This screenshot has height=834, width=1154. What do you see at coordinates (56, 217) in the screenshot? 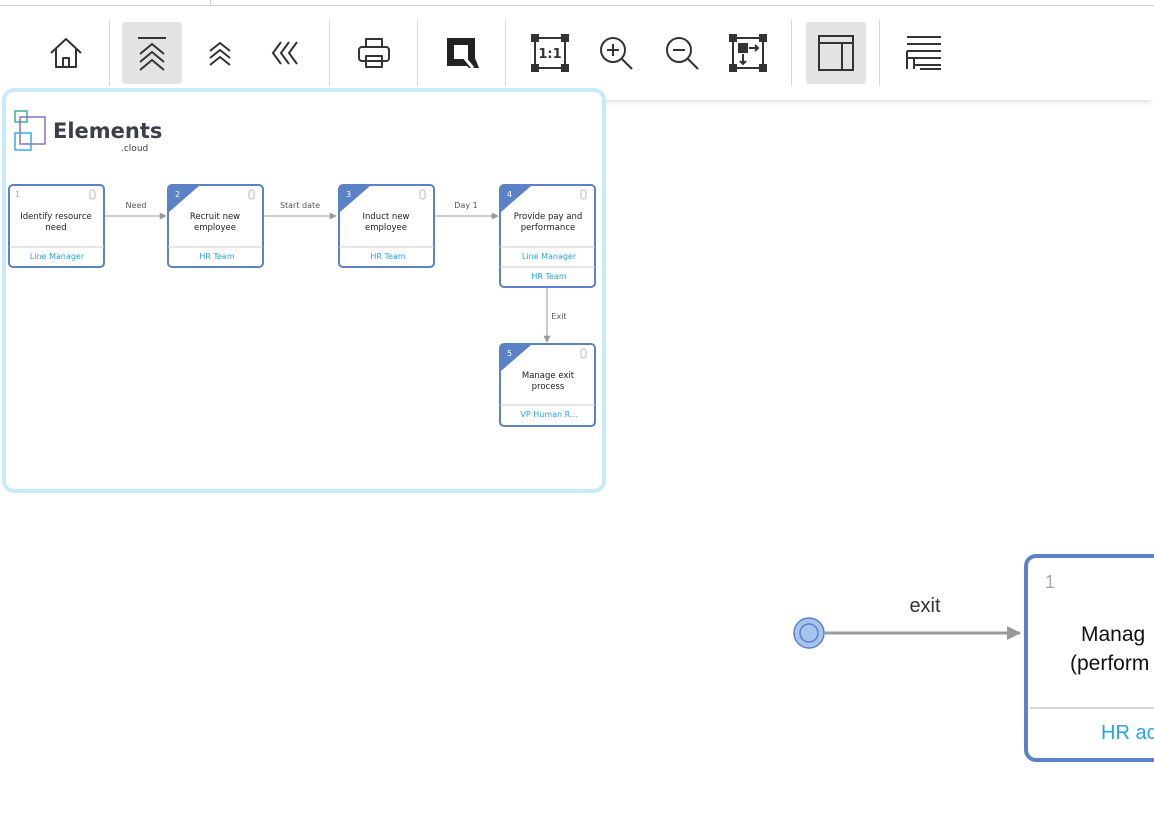
I see `svg-text: Identify resource` at bounding box center [56, 217].